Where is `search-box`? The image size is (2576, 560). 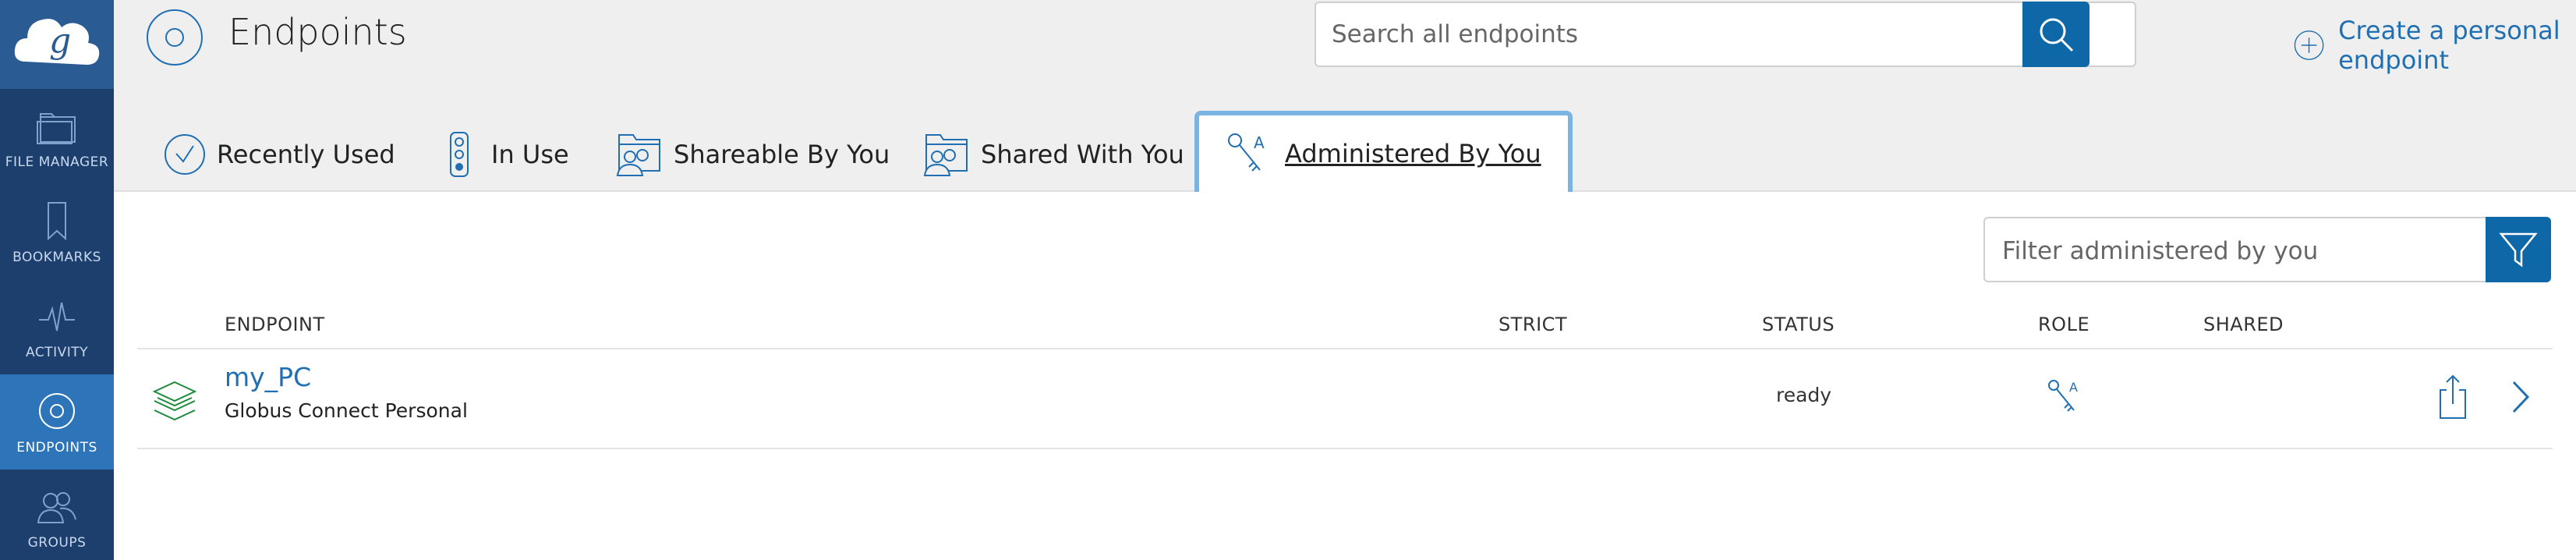
search-box is located at coordinates (1725, 35).